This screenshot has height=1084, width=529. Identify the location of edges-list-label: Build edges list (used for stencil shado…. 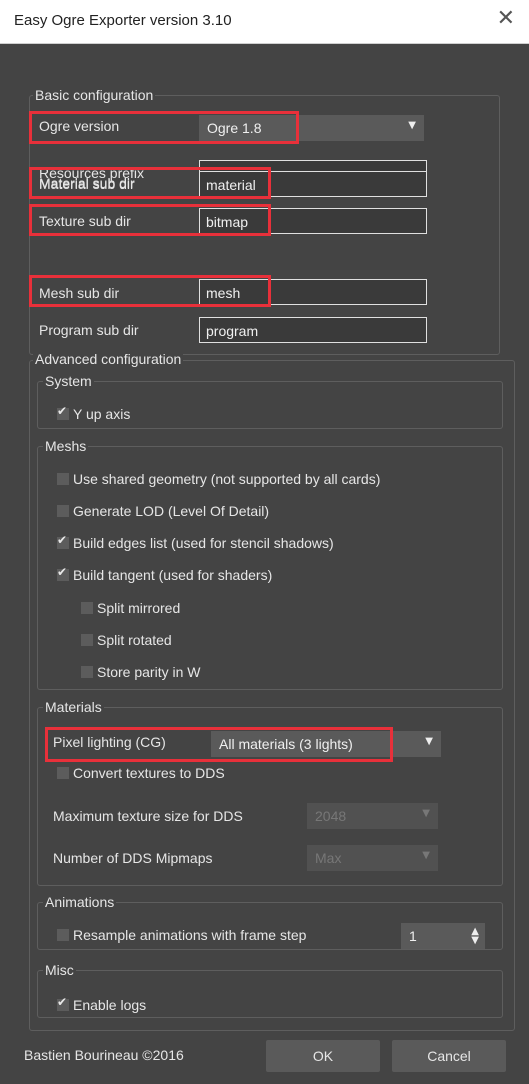
(203, 543).